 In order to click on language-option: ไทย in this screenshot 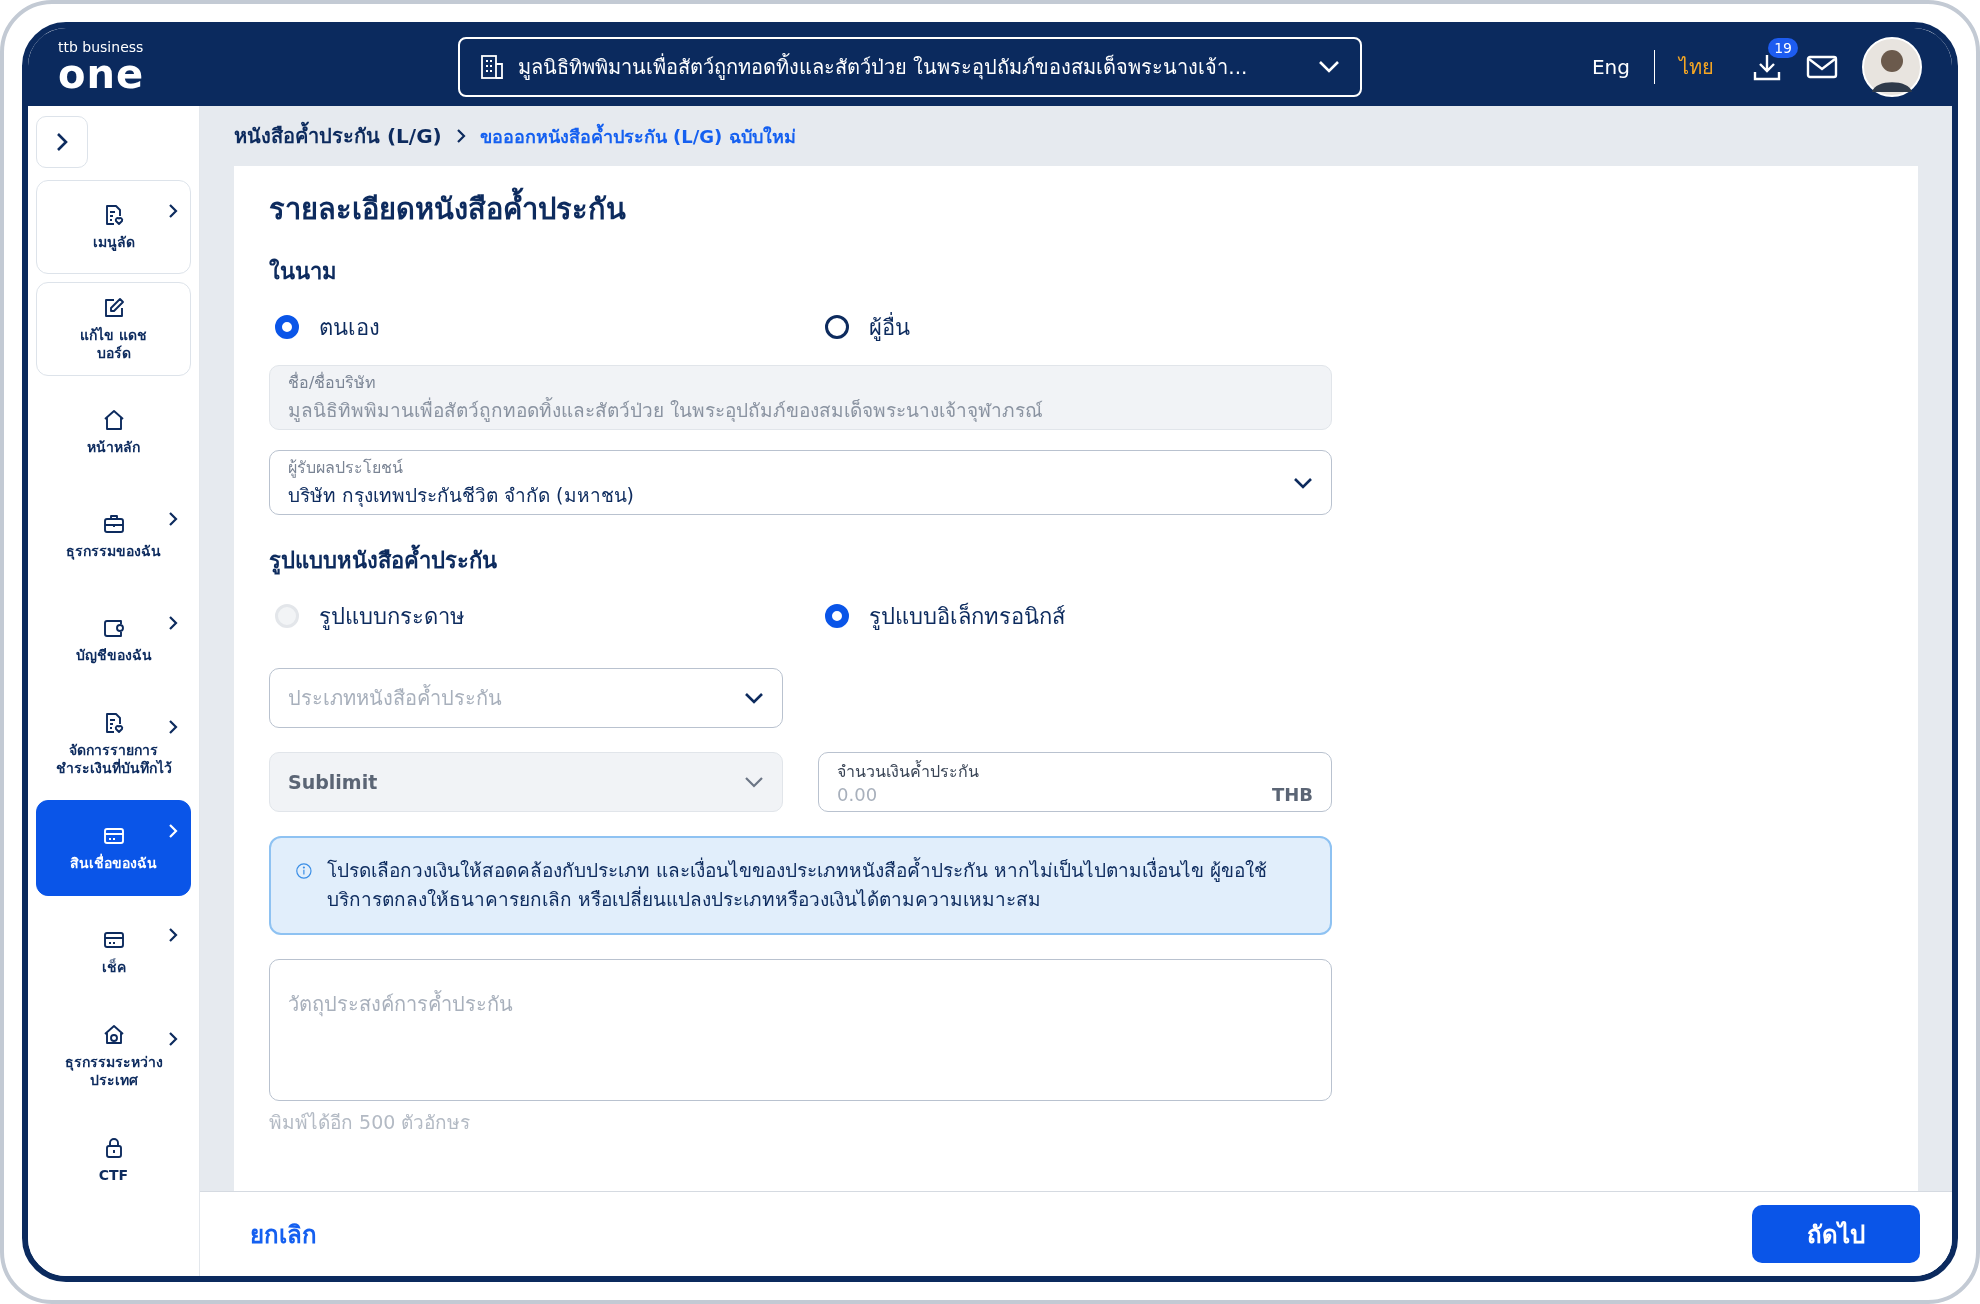, I will do `click(1696, 67)`.